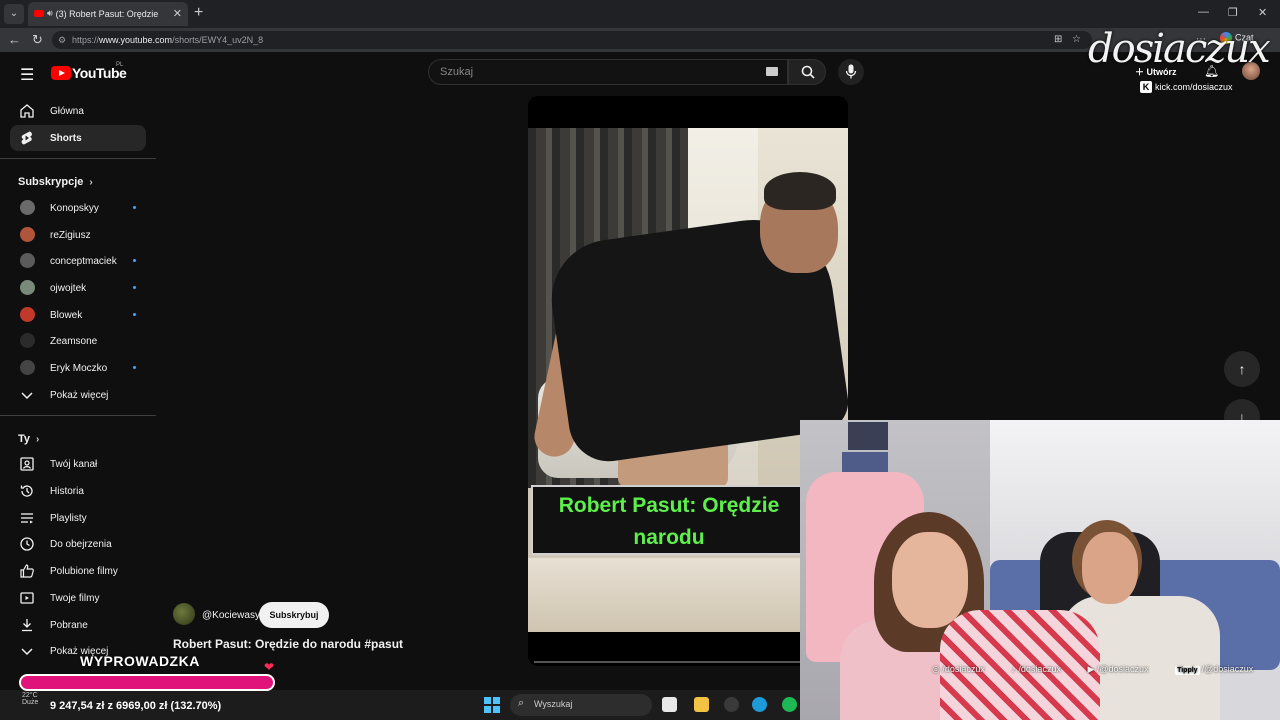 The width and height of the screenshot is (1280, 720). Describe the element at coordinates (800, 191) in the screenshot. I see `video-person-hair` at that location.